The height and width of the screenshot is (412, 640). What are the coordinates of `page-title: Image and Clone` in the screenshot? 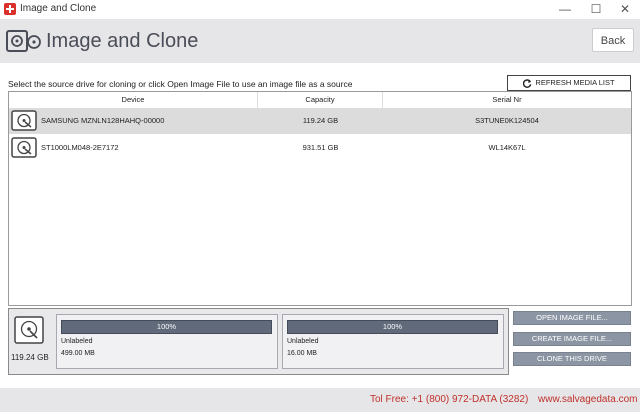 It's located at (122, 41).